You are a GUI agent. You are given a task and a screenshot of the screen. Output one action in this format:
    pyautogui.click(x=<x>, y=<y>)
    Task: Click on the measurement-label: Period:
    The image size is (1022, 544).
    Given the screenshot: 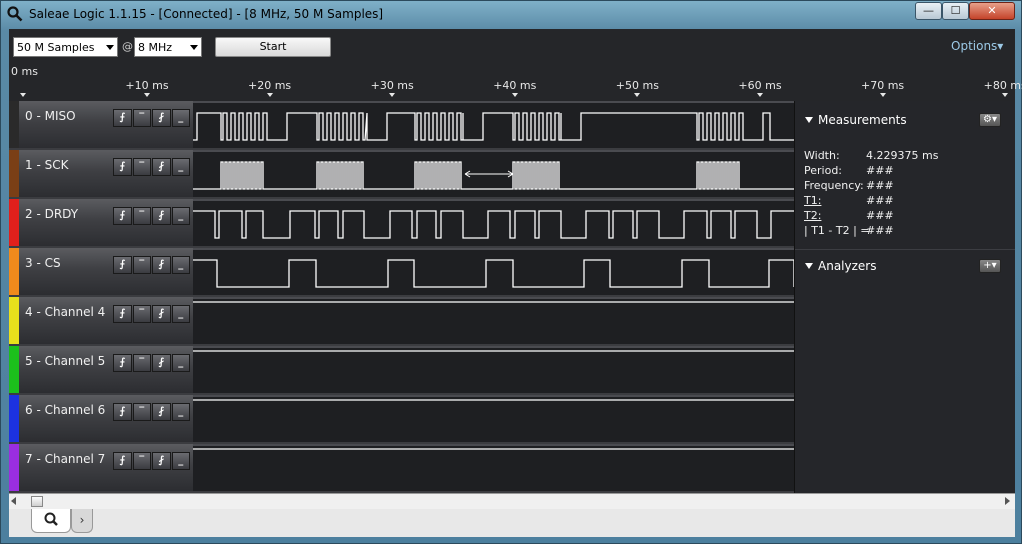 What is the action you would take?
    pyautogui.click(x=823, y=170)
    